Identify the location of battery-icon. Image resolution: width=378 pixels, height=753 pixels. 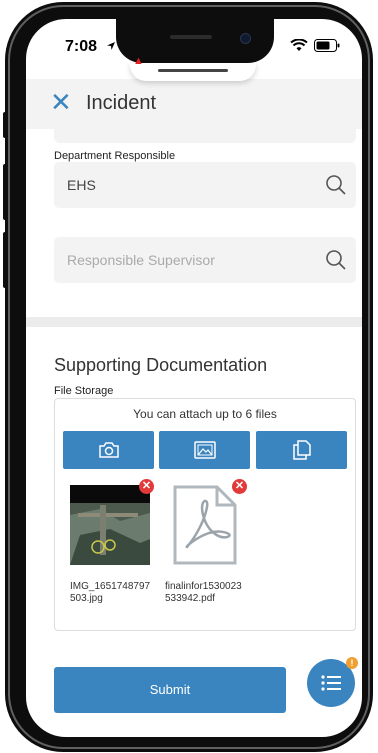
(327, 45).